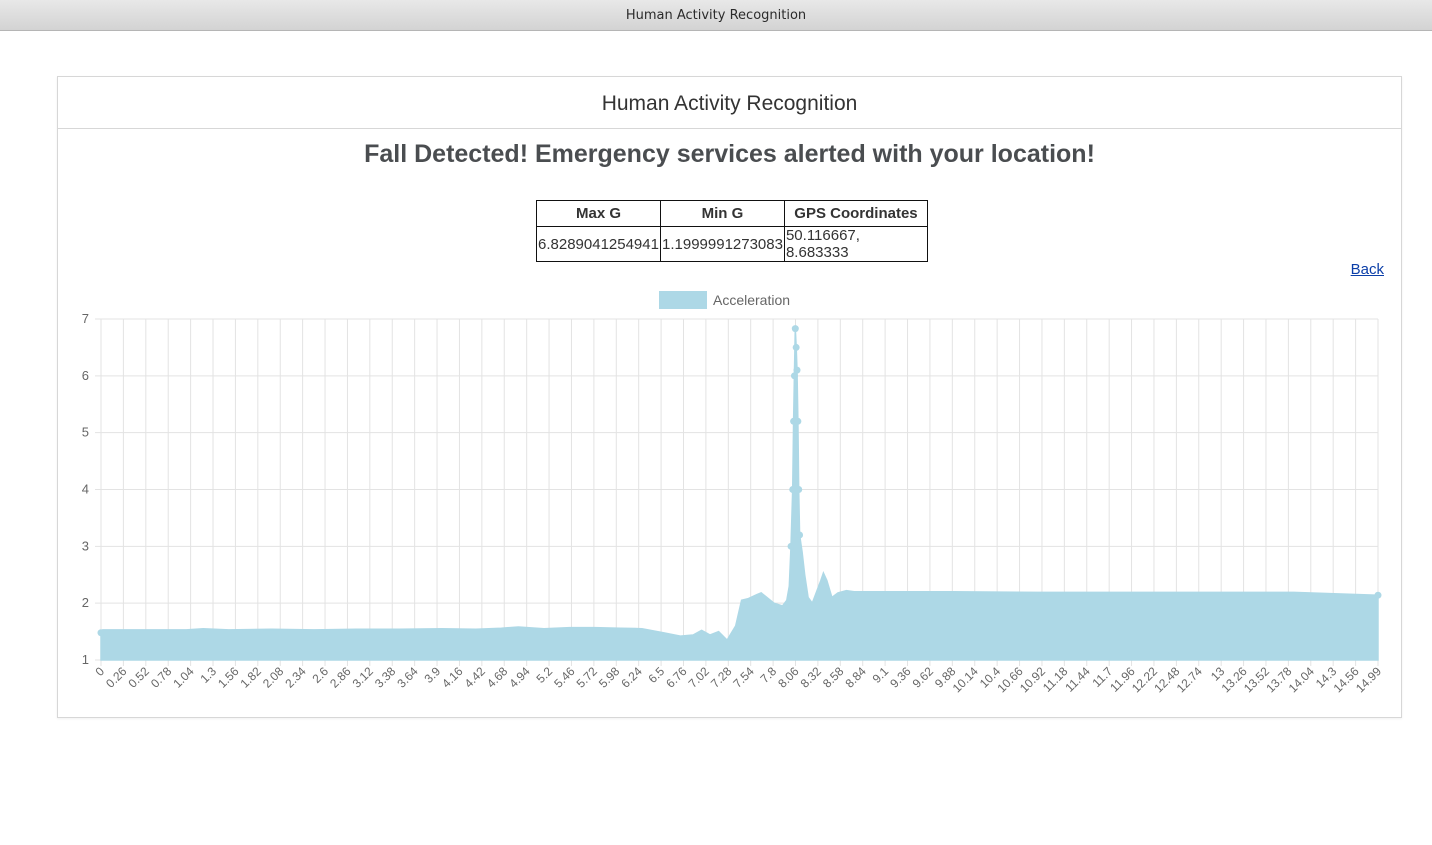  I want to click on x-tick-label: 2.08, so click(273, 677).